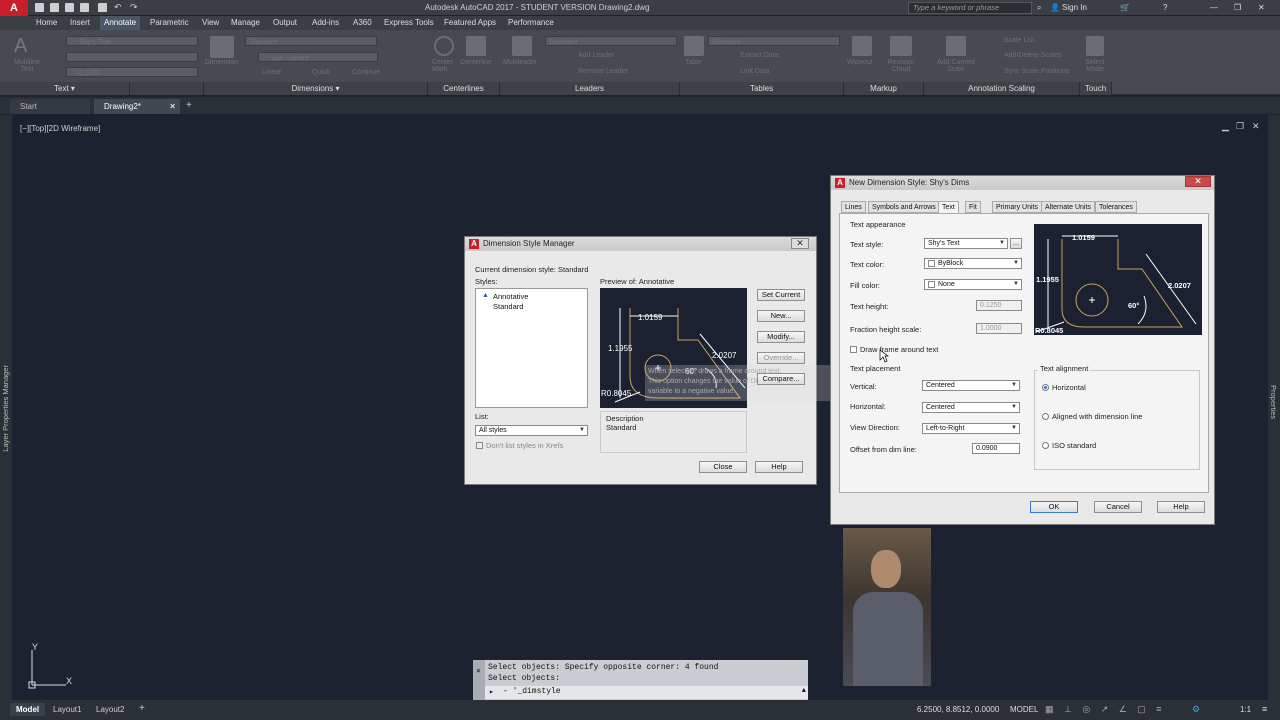 The image size is (1280, 720). Describe the element at coordinates (69, 7) in the screenshot. I see `save-icon` at that location.